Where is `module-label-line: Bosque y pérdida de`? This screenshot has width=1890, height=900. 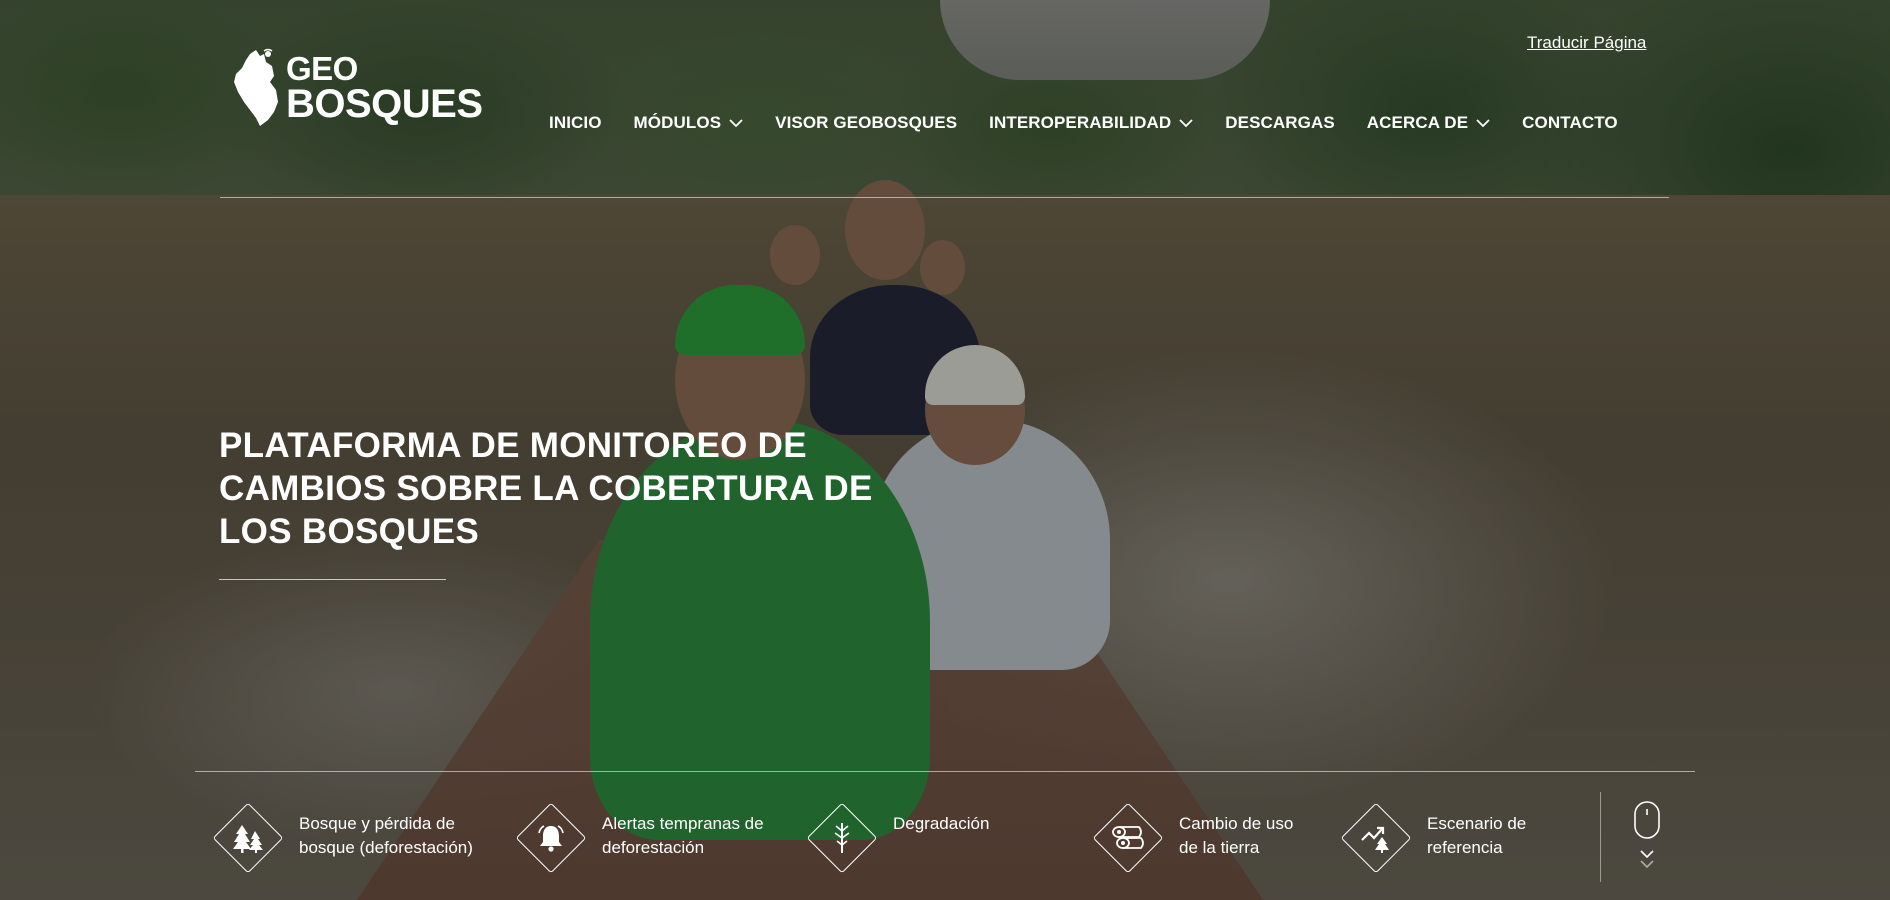 module-label-line: Bosque y pérdida de is located at coordinates (377, 823).